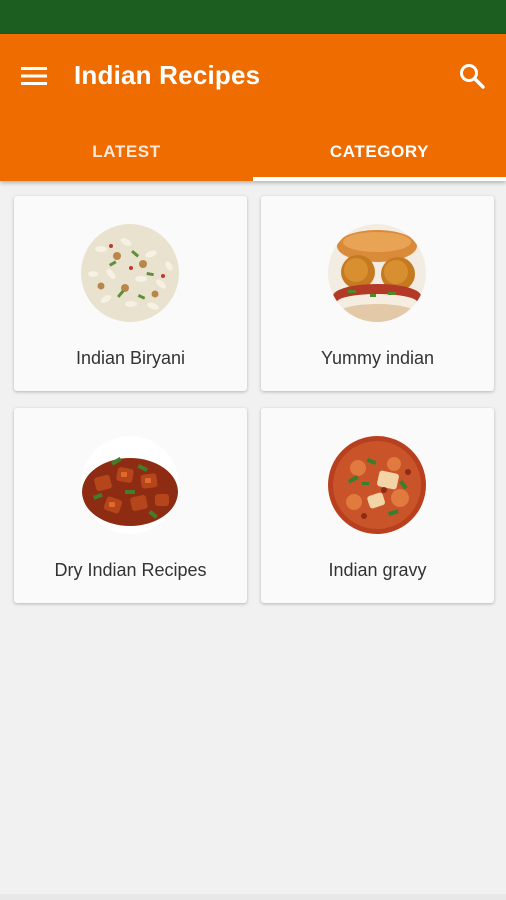  What do you see at coordinates (377, 273) in the screenshot?
I see `vada-pav-image` at bounding box center [377, 273].